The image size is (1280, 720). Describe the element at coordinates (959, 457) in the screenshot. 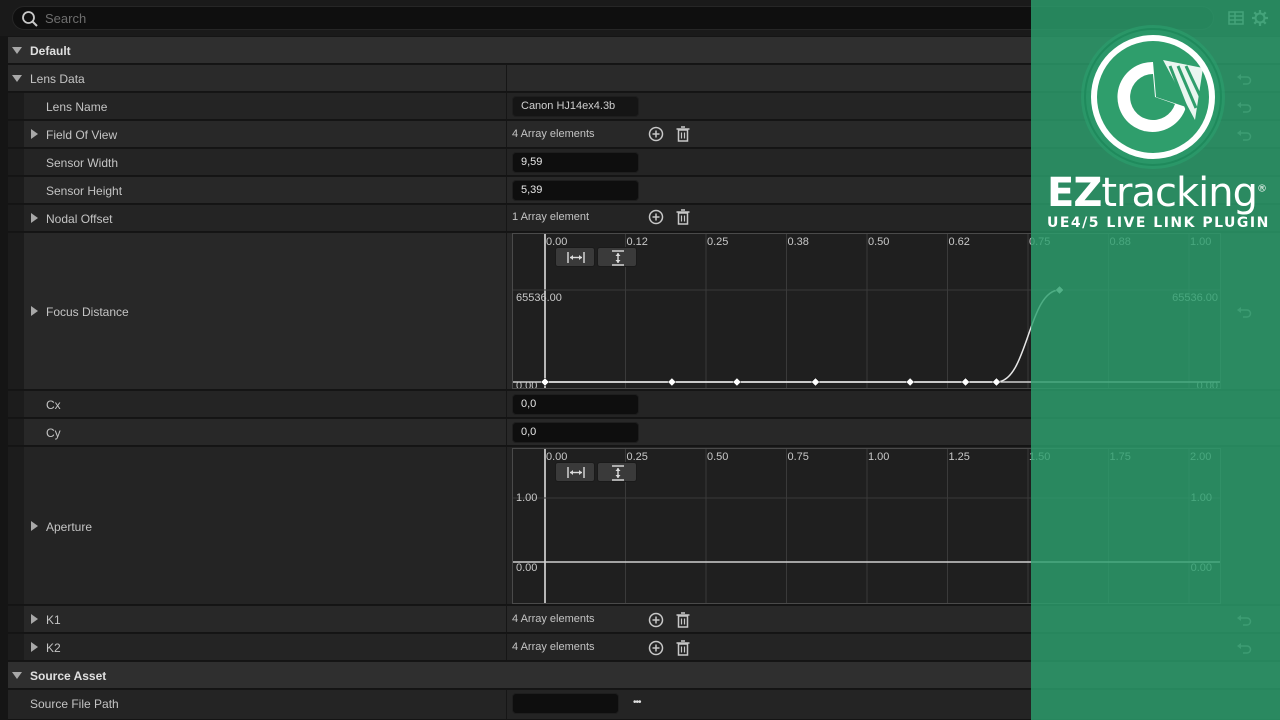

I see `x-tick-label: 1.25` at that location.